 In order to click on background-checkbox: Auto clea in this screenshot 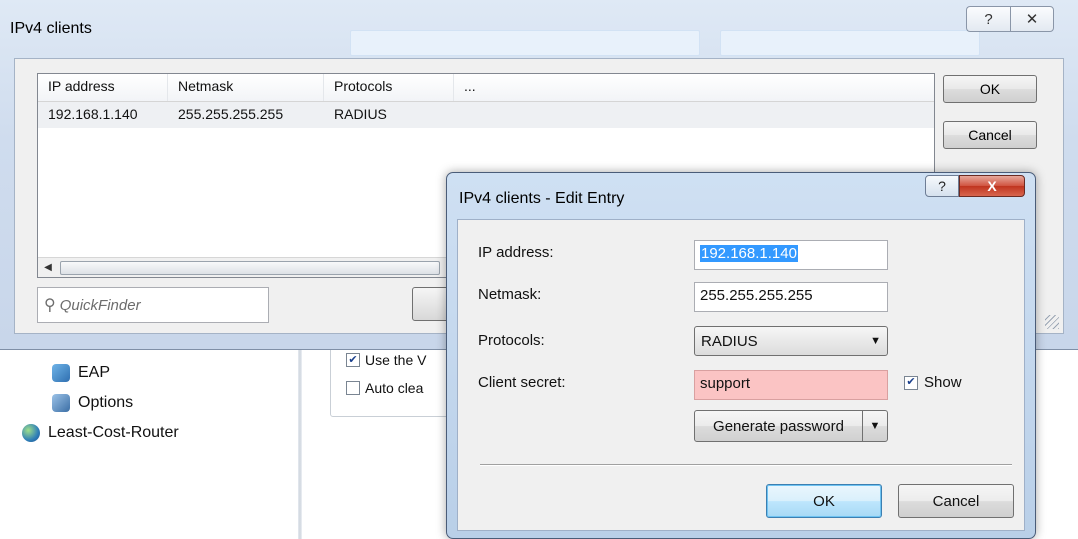, I will do `click(384, 388)`.